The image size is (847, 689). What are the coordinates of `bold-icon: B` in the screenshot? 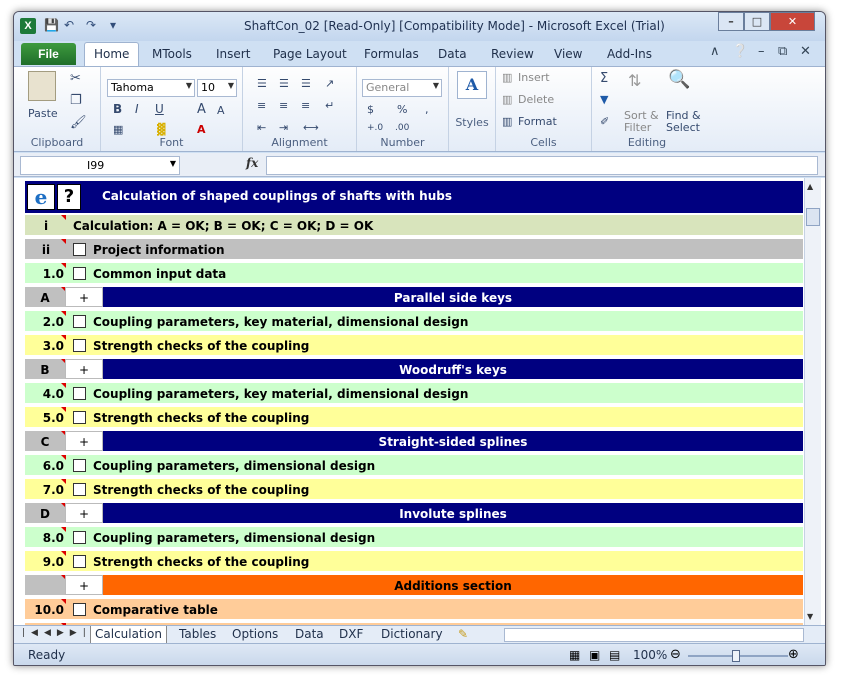 It's located at (117, 109).